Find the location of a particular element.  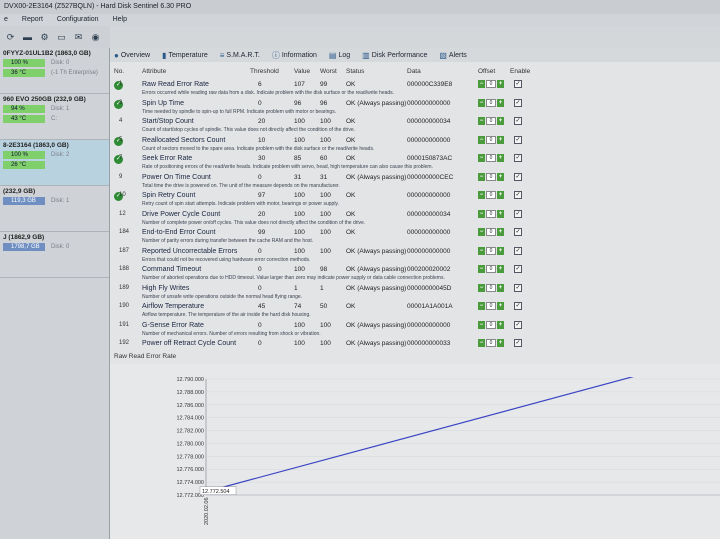

email-icon: ✉ is located at coordinates (78, 37).